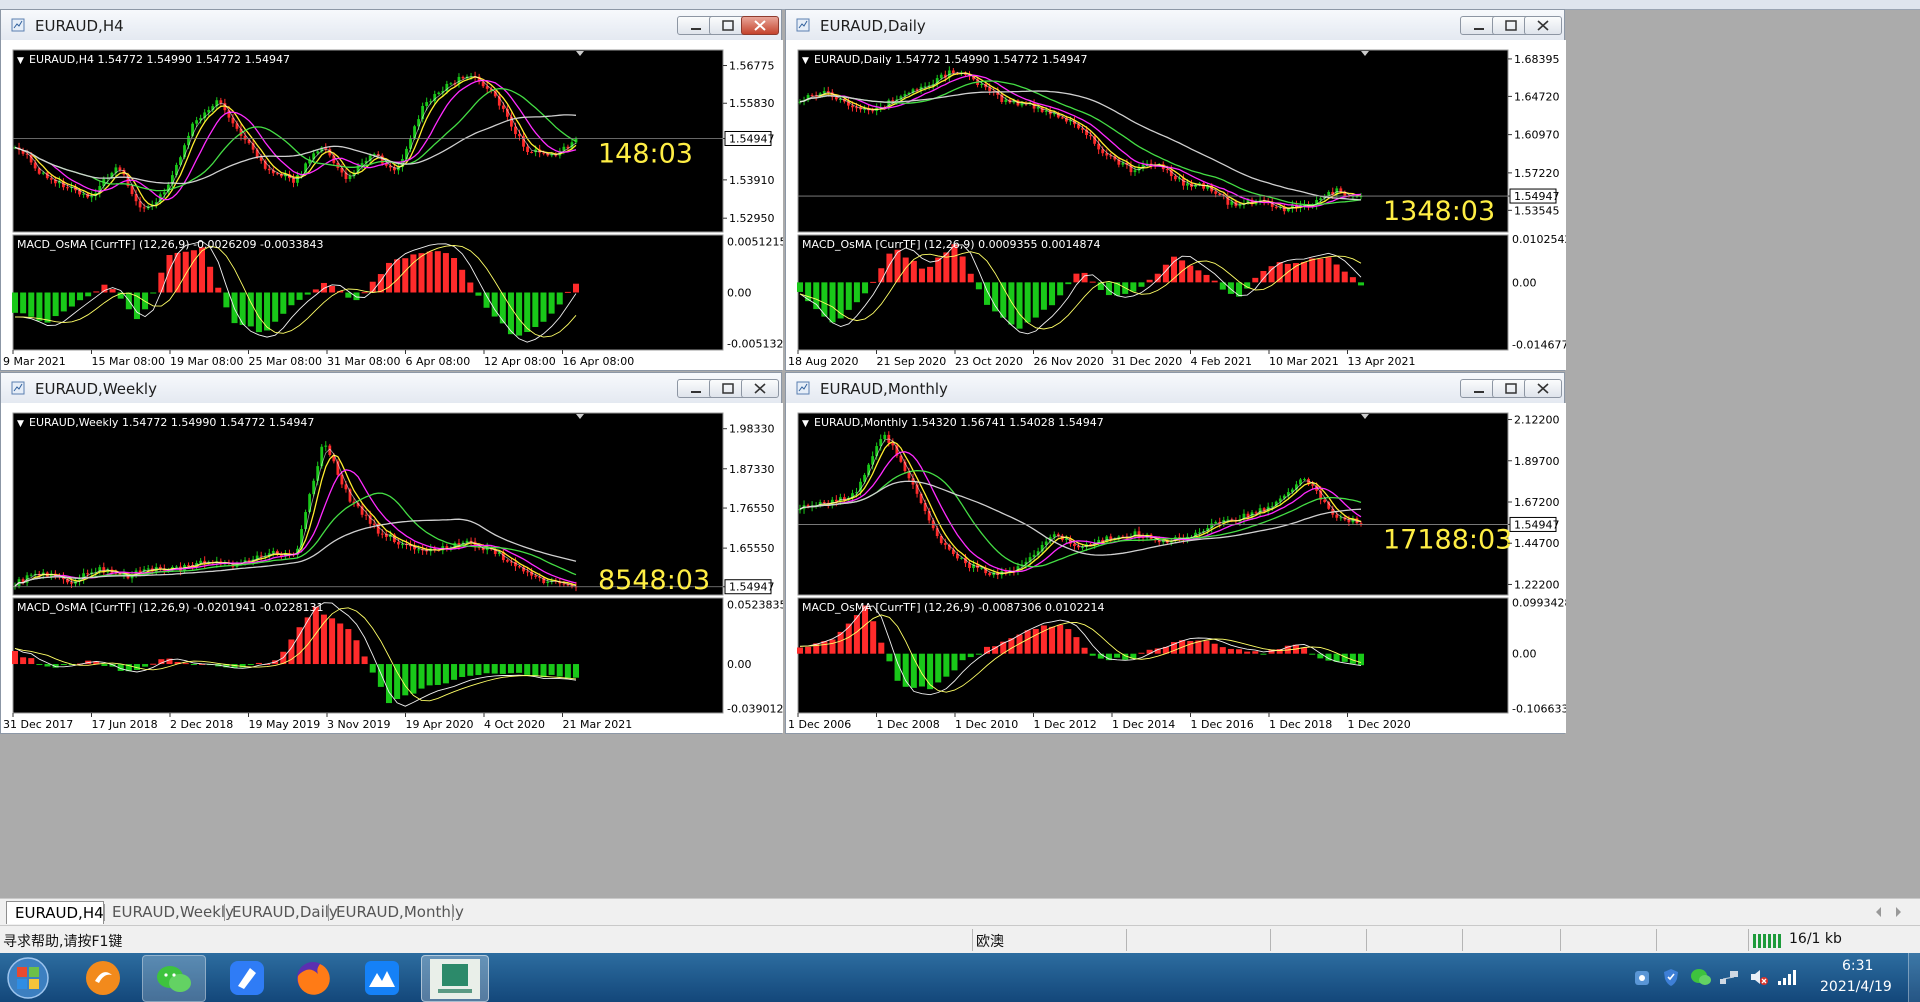 The image size is (1920, 1002). I want to click on volume-muted-icon, so click(1759, 977).